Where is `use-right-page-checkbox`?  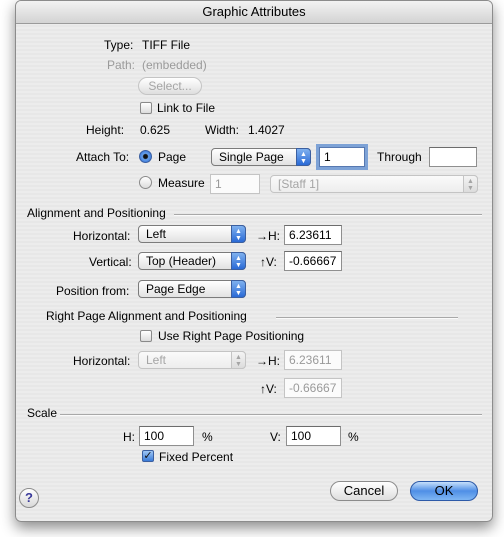
use-right-page-checkbox is located at coordinates (146, 336).